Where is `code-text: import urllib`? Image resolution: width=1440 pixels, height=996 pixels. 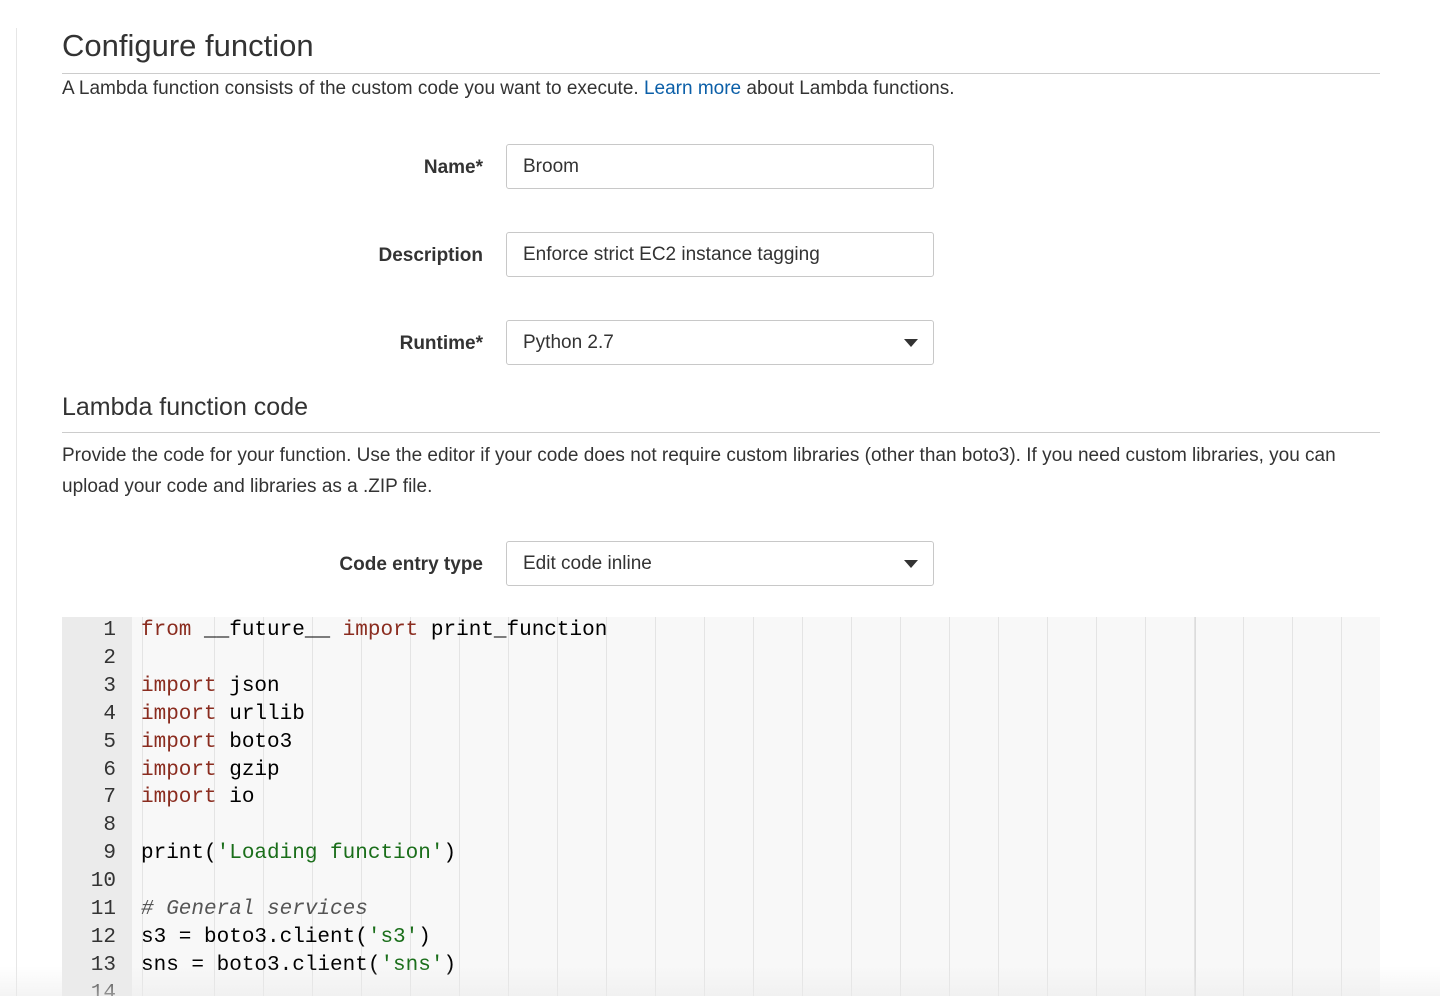
code-text: import urllib is located at coordinates (223, 715).